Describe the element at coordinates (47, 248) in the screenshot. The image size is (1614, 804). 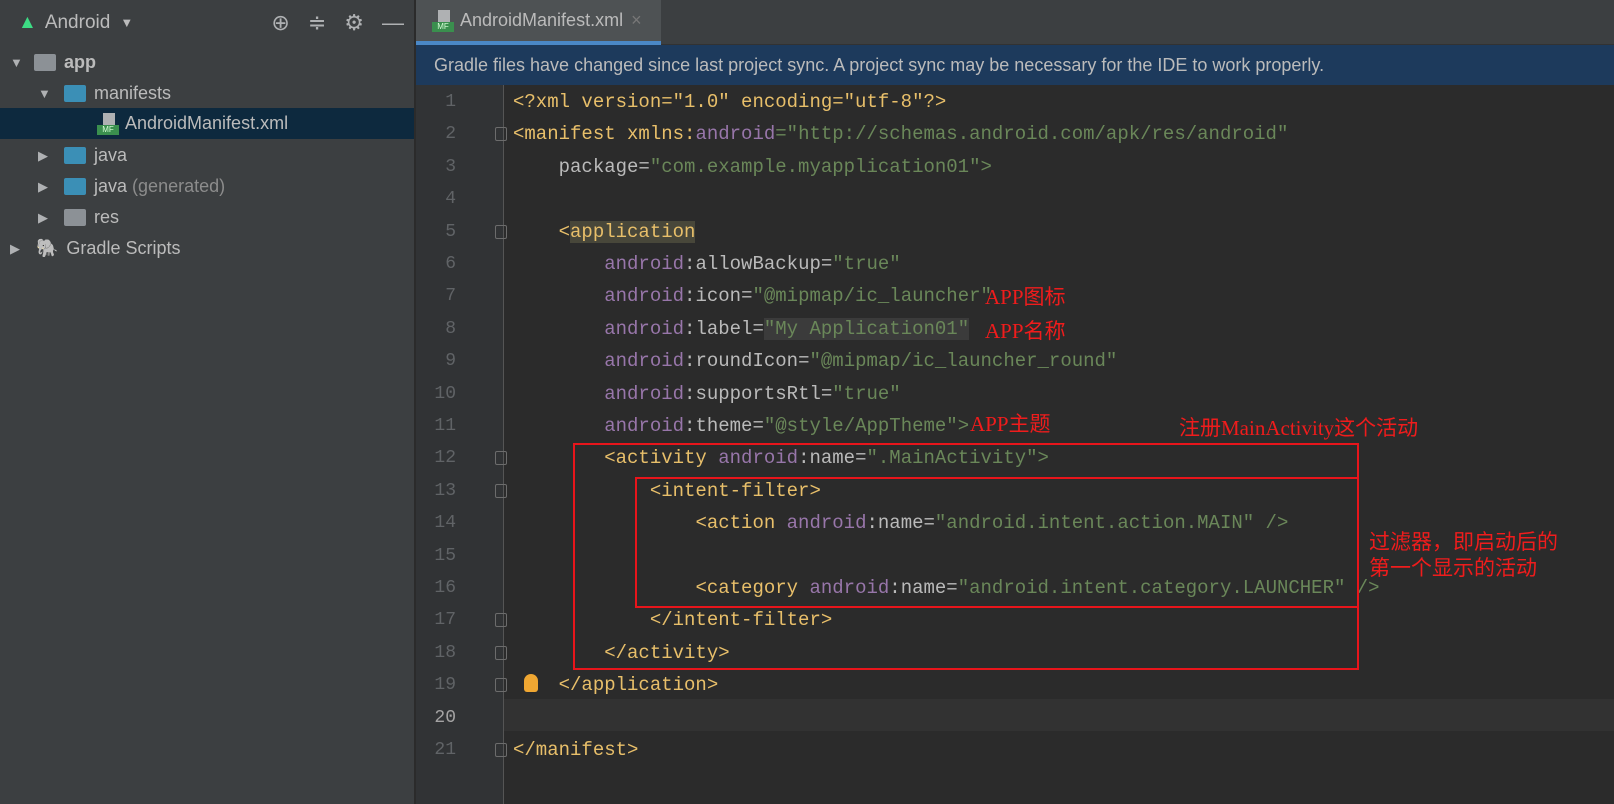
I see `gradle-elephant-icon: 🐘` at that location.